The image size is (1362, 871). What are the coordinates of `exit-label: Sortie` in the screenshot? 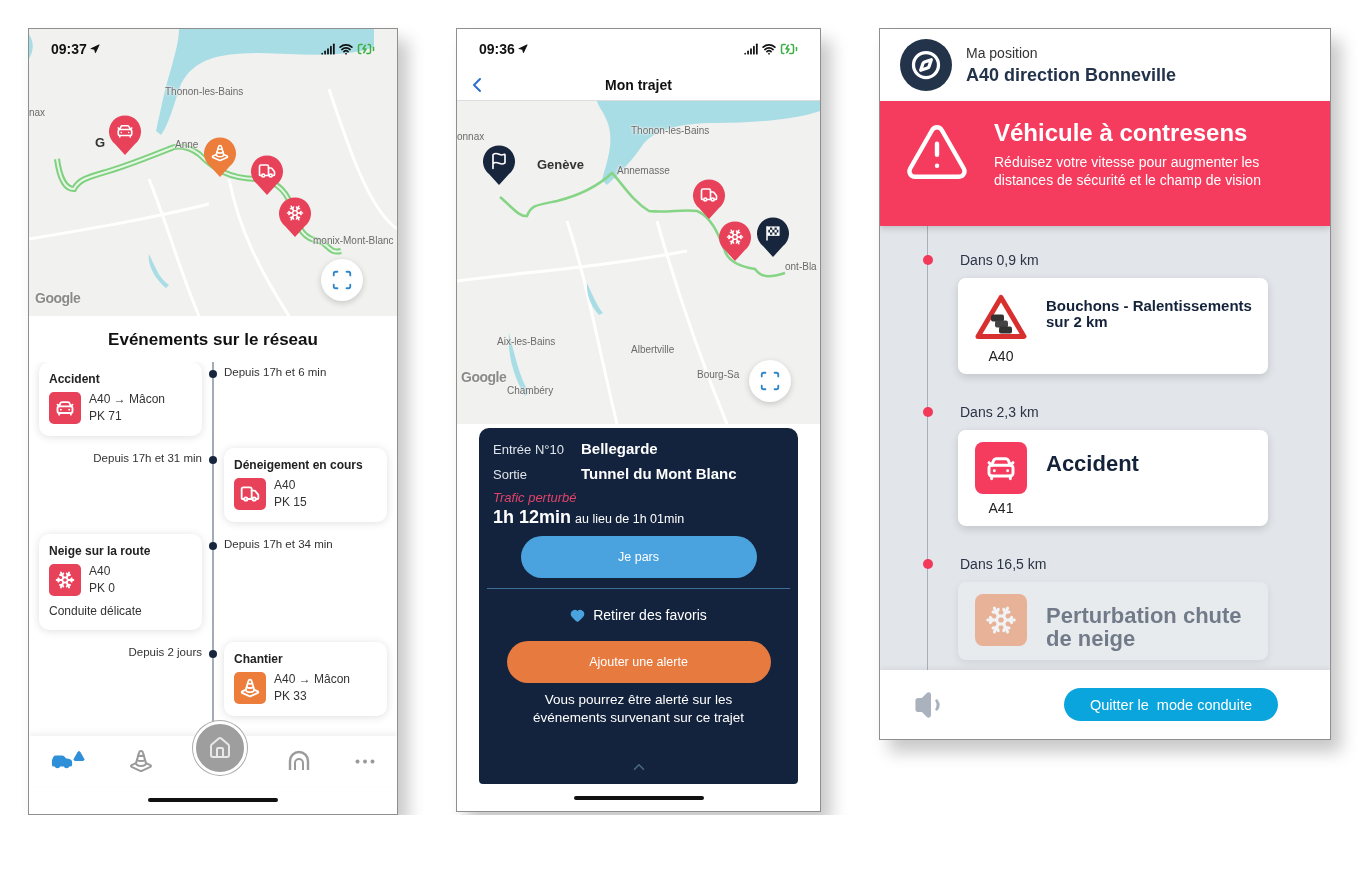 It's located at (510, 474).